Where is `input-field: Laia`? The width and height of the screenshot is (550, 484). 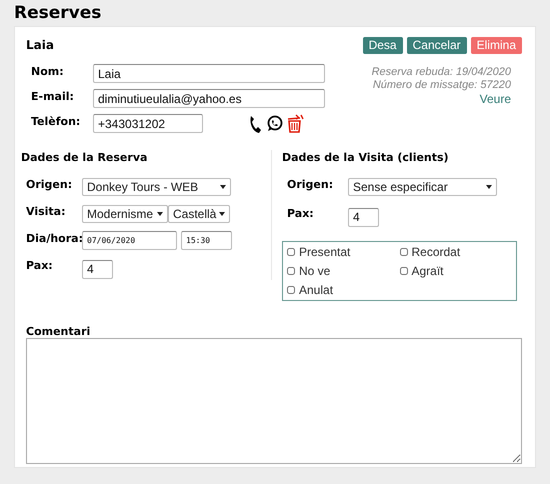
input-field: Laia is located at coordinates (209, 73).